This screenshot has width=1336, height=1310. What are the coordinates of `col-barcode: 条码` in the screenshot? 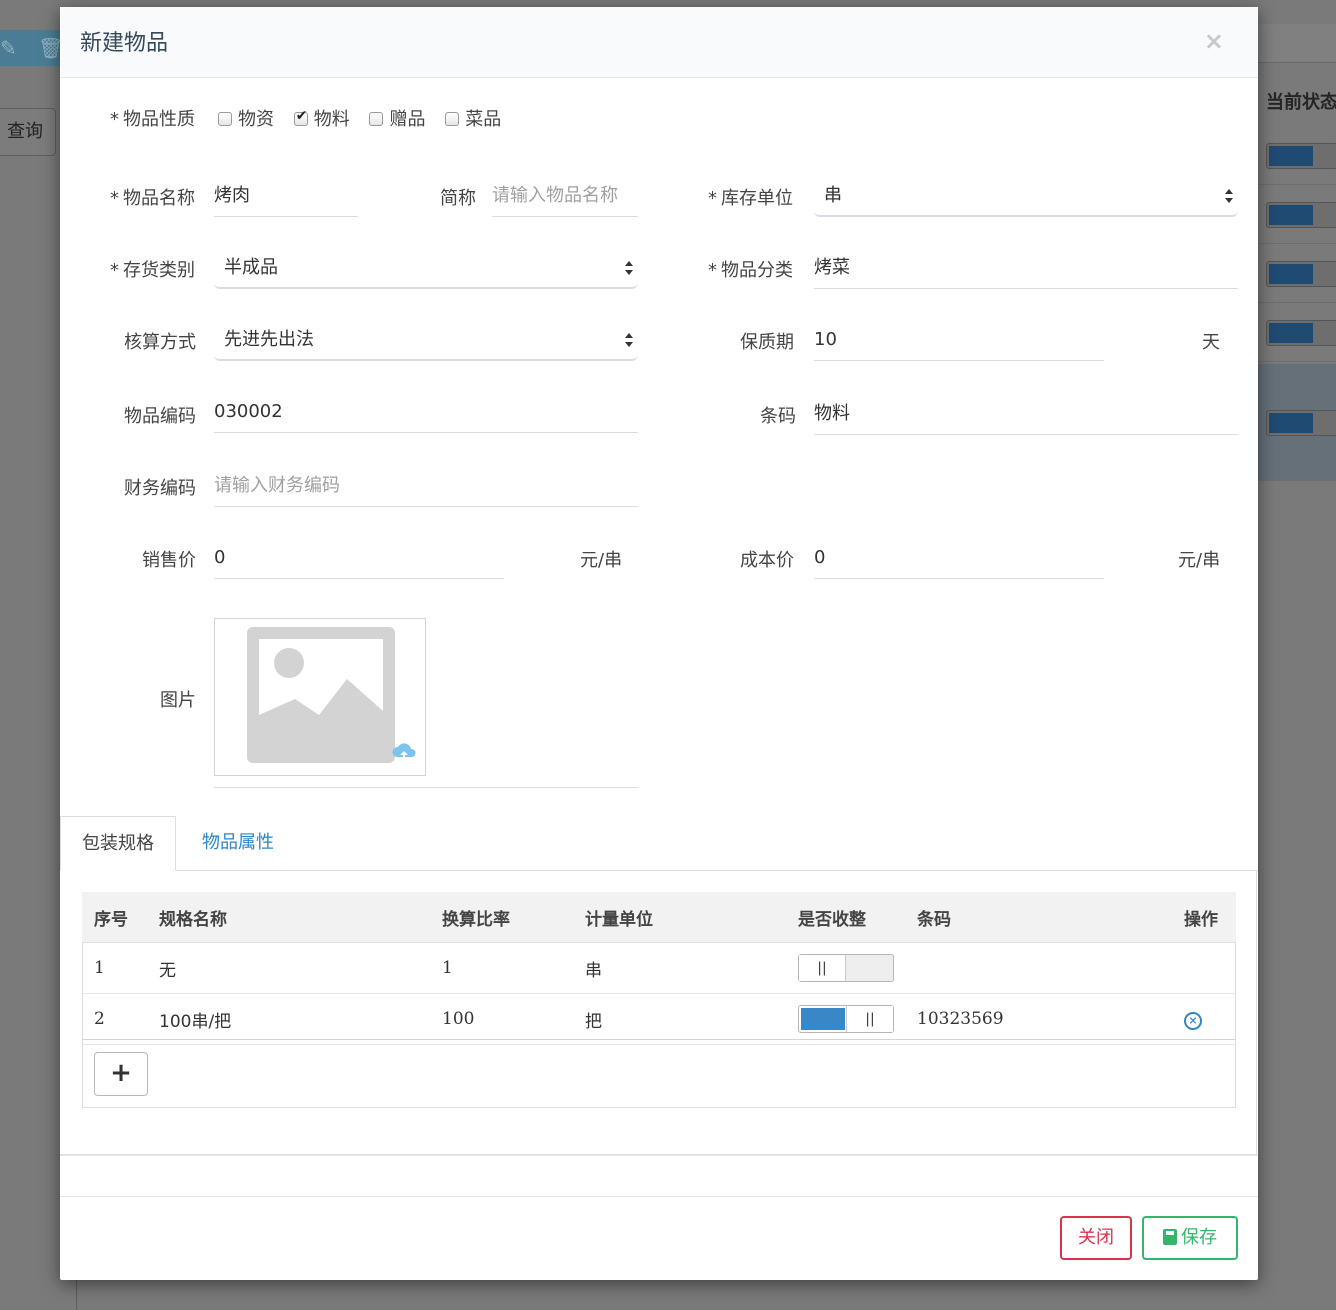 It's located at (1038, 917).